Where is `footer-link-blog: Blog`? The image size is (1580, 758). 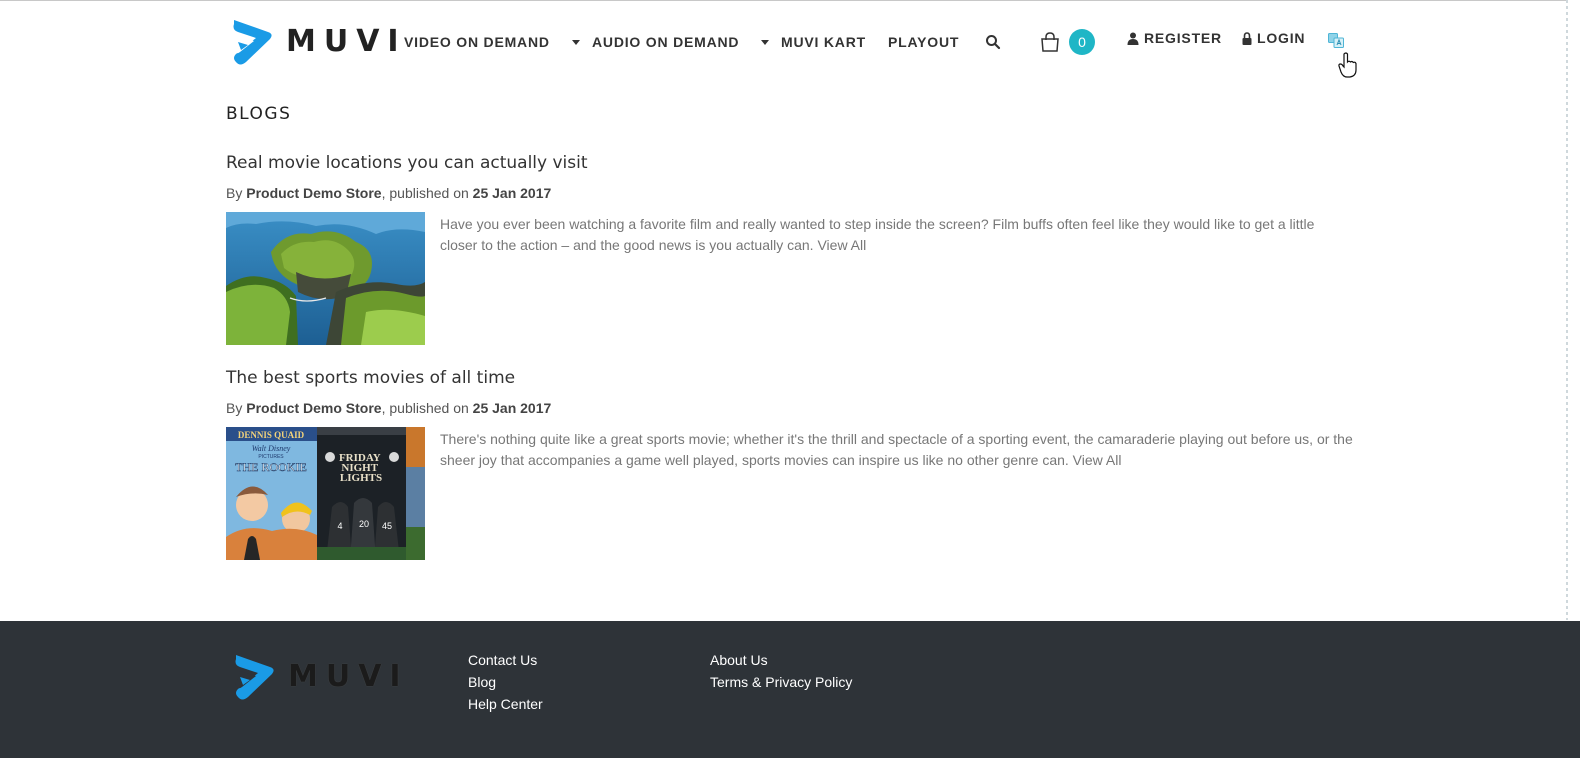
footer-link-blog: Blog is located at coordinates (505, 682).